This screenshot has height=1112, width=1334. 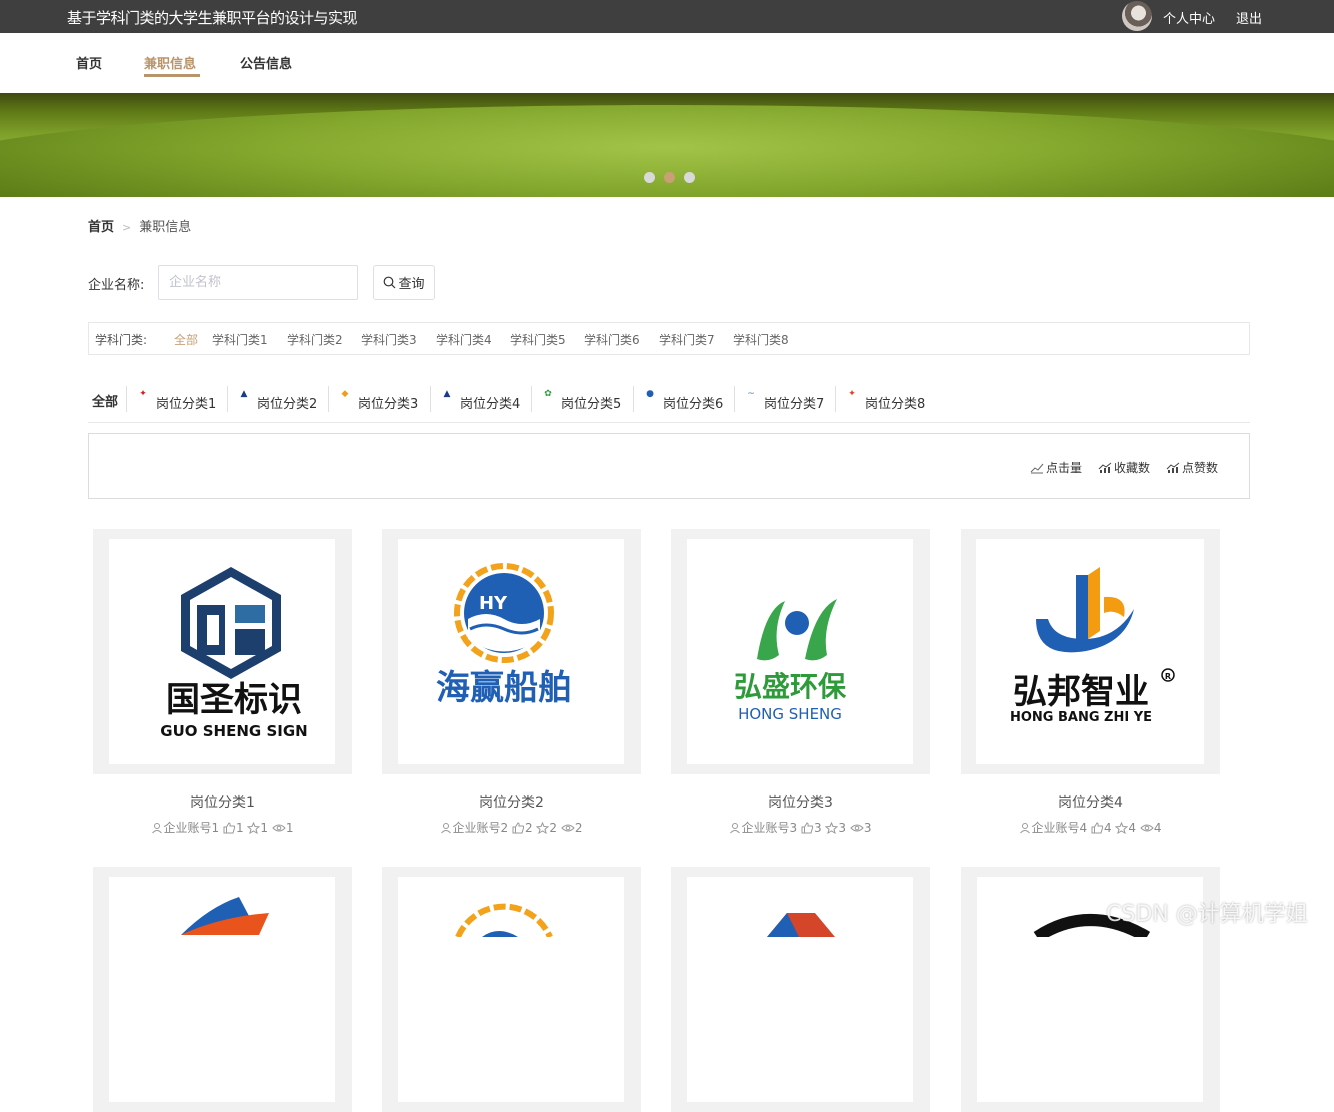 What do you see at coordinates (761, 339) in the screenshot?
I see `subject-option-8: 学科门类8` at bounding box center [761, 339].